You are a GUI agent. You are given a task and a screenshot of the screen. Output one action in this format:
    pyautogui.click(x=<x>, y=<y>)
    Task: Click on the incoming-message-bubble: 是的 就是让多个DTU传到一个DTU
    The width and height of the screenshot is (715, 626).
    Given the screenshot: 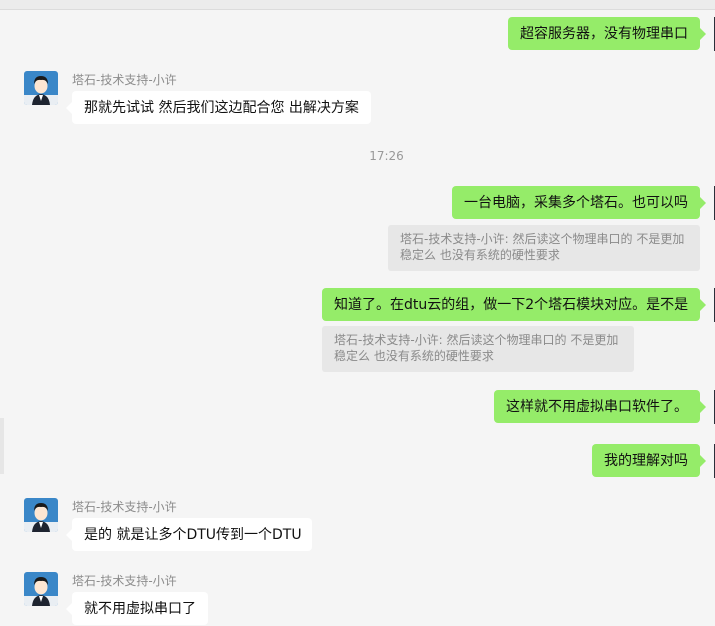 What is the action you would take?
    pyautogui.click(x=192, y=534)
    